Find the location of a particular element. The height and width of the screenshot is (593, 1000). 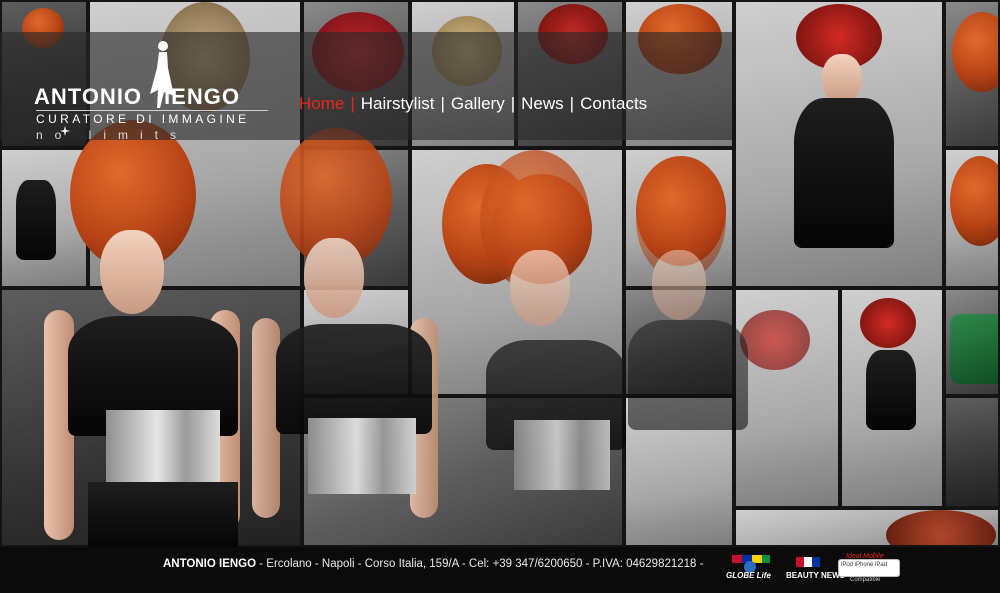

nav-news: News is located at coordinates (542, 103).